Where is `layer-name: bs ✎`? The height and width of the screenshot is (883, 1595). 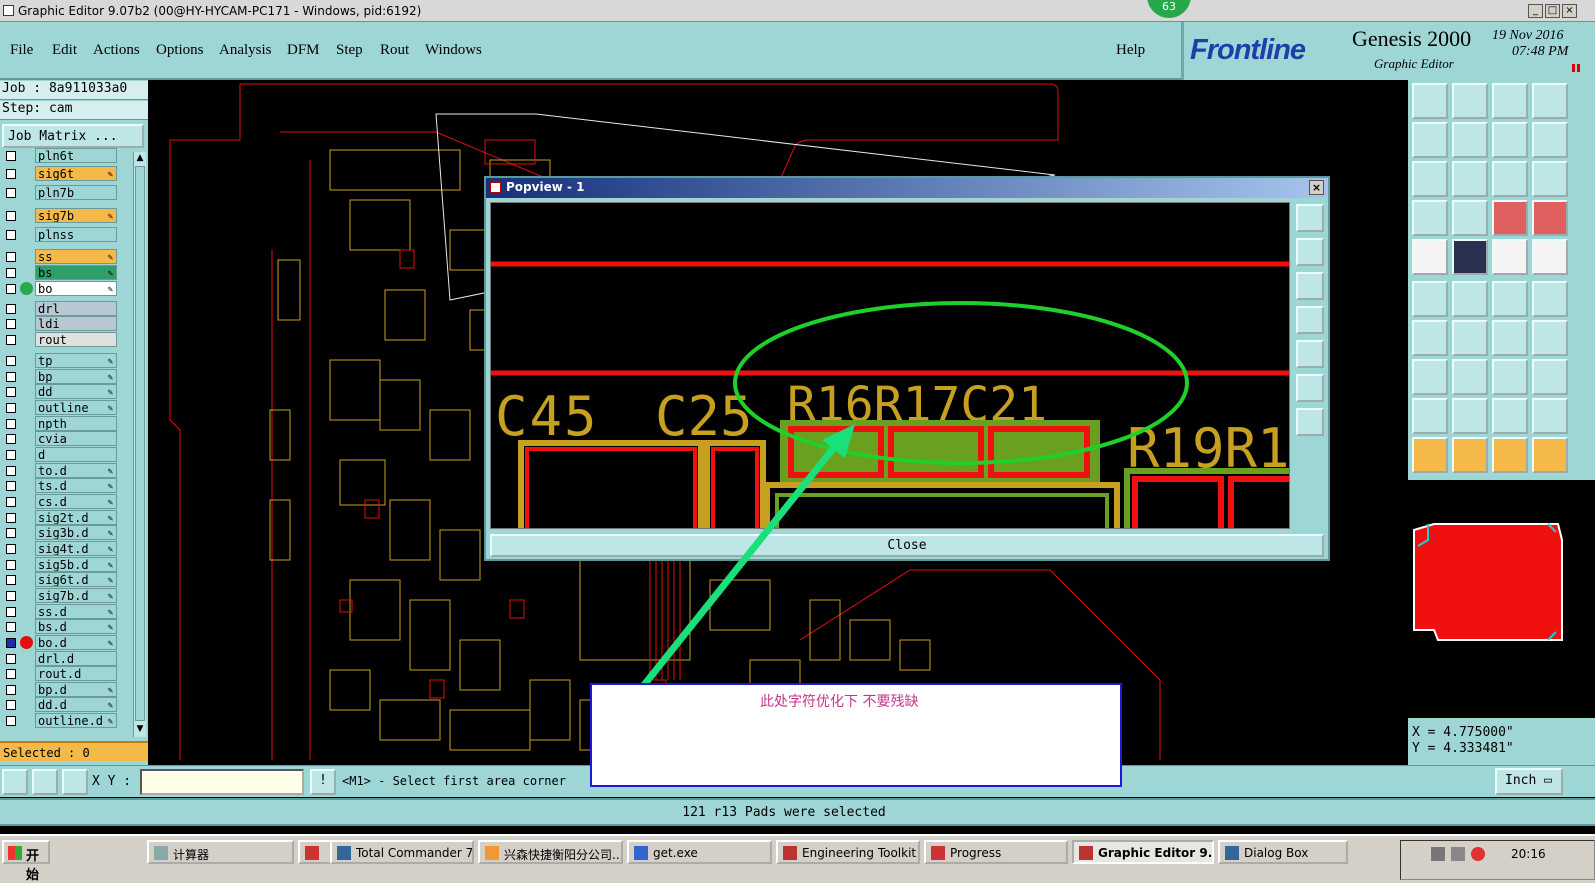
layer-name: bs ✎ is located at coordinates (76, 272).